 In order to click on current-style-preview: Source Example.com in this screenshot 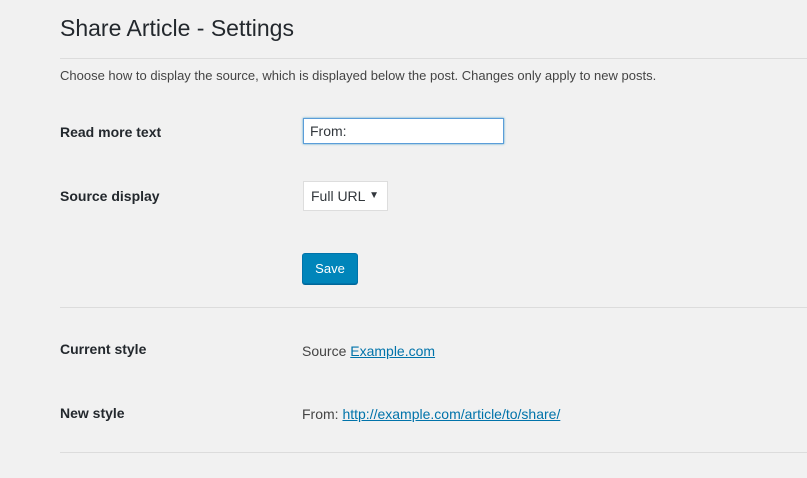, I will do `click(368, 351)`.